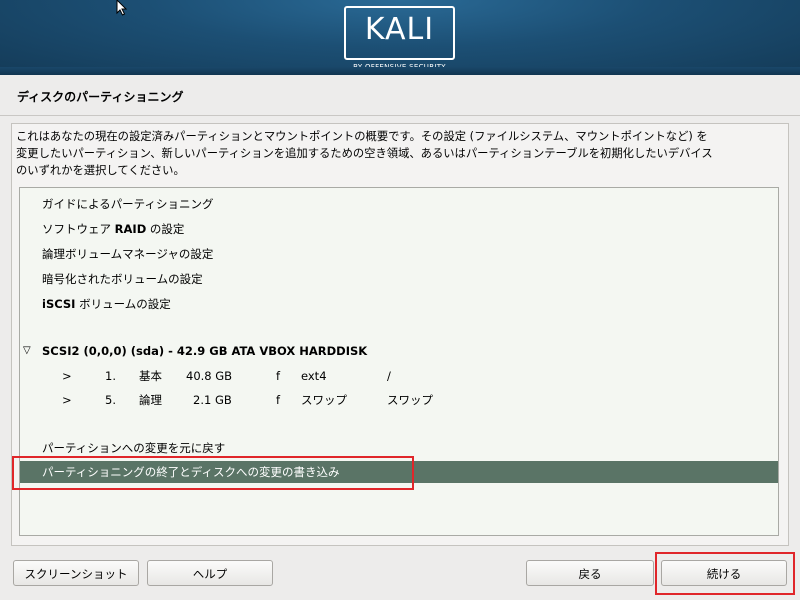 This screenshot has width=800, height=600. Describe the element at coordinates (209, 376) in the screenshot. I see `partition-size: 40.8 GB` at that location.